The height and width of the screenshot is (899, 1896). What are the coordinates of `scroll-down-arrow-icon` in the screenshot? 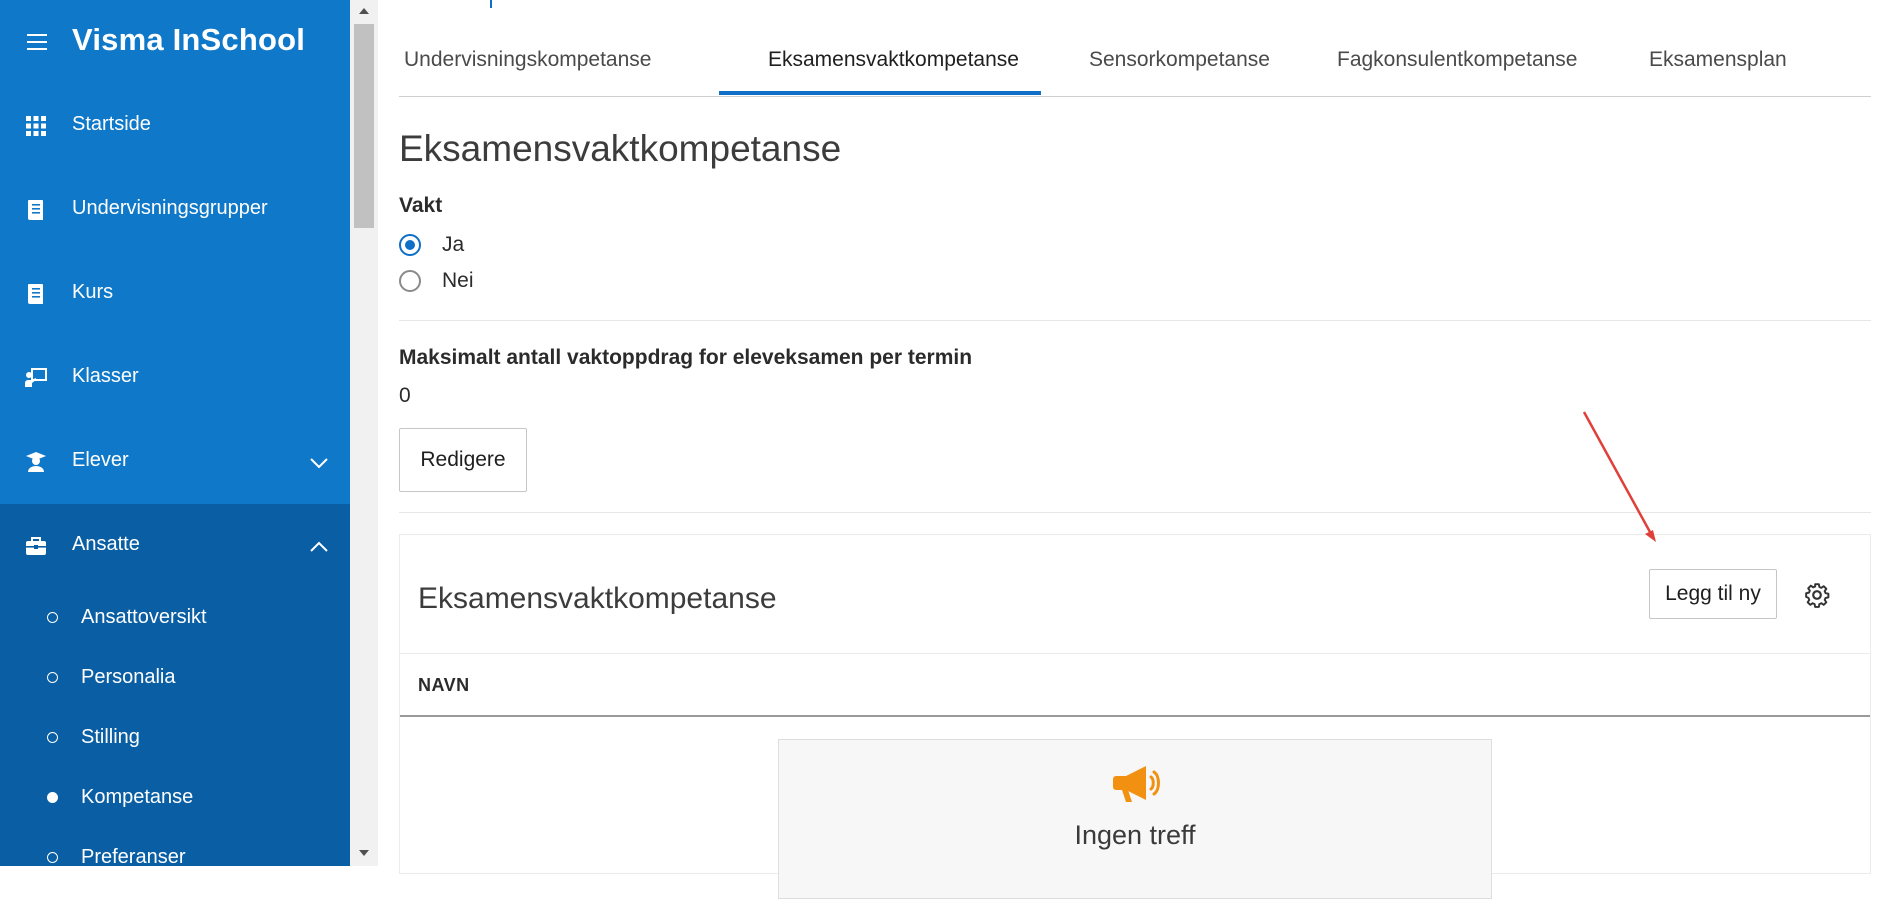 It's located at (364, 853).